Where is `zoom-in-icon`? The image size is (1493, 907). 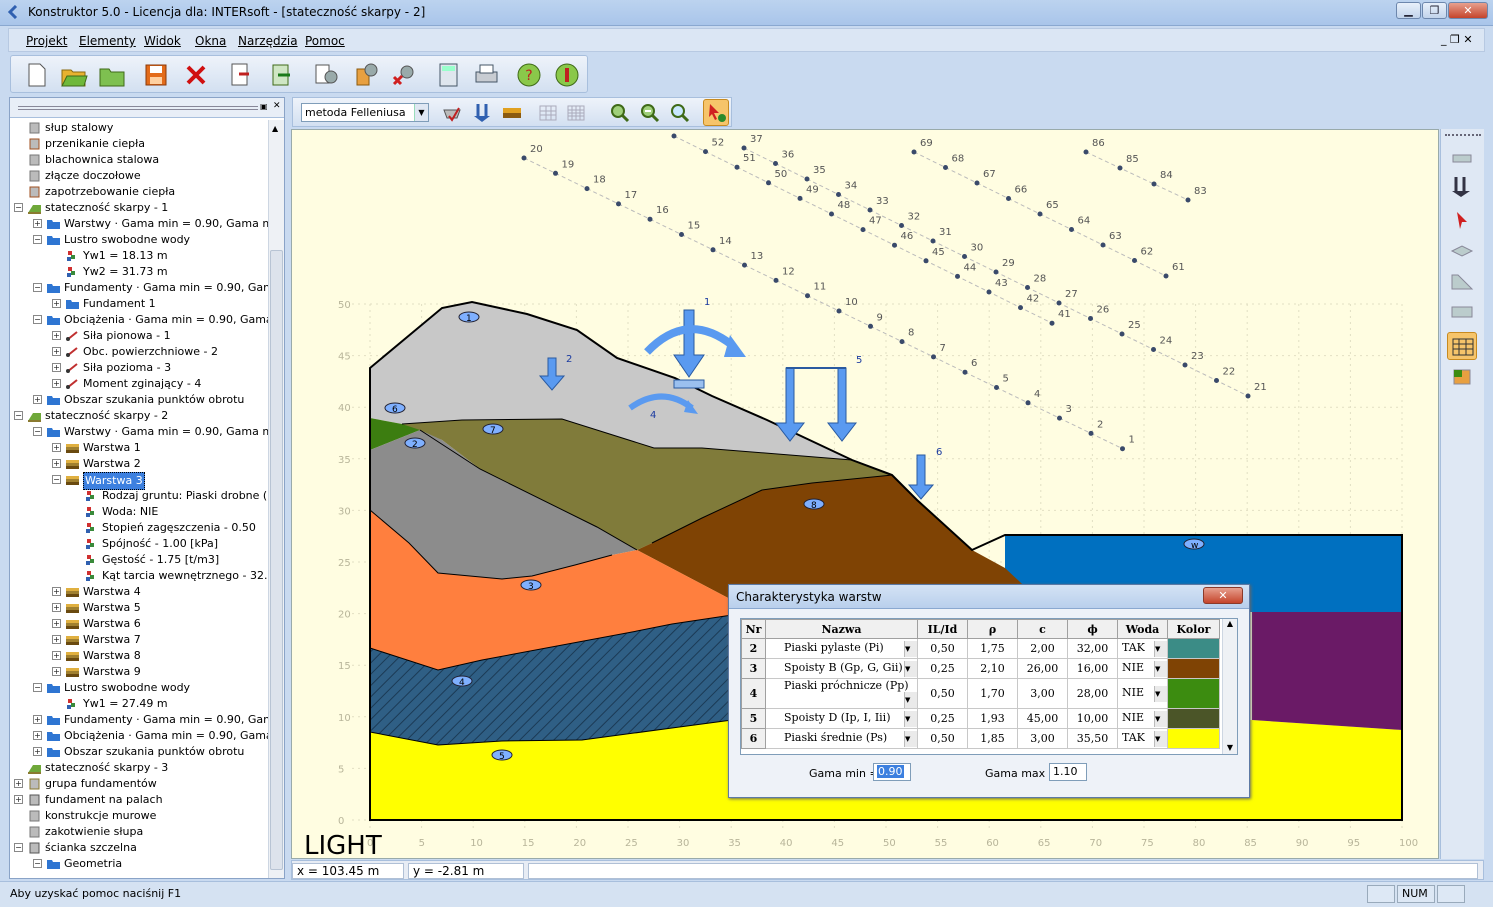 zoom-in-icon is located at coordinates (620, 113).